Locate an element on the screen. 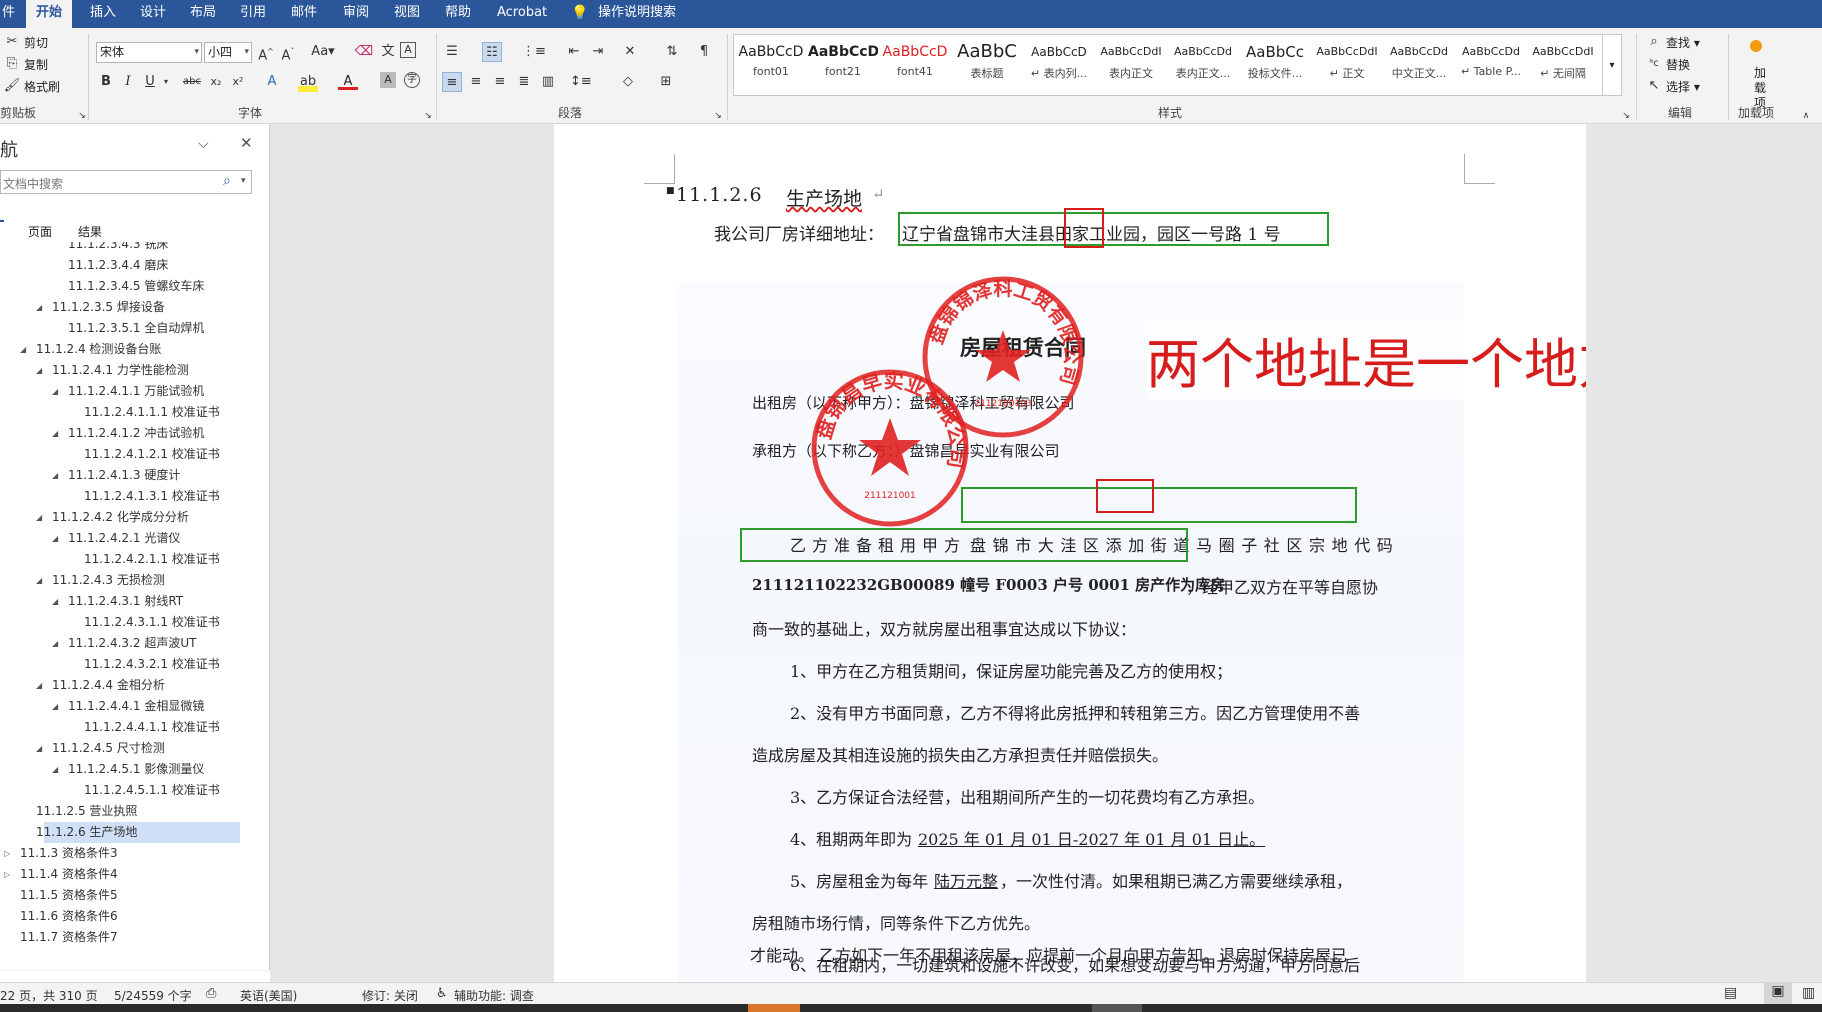  nav-heading-item: ◢ 11.1.2.4.2.1 光谱仪 is located at coordinates (120, 538).